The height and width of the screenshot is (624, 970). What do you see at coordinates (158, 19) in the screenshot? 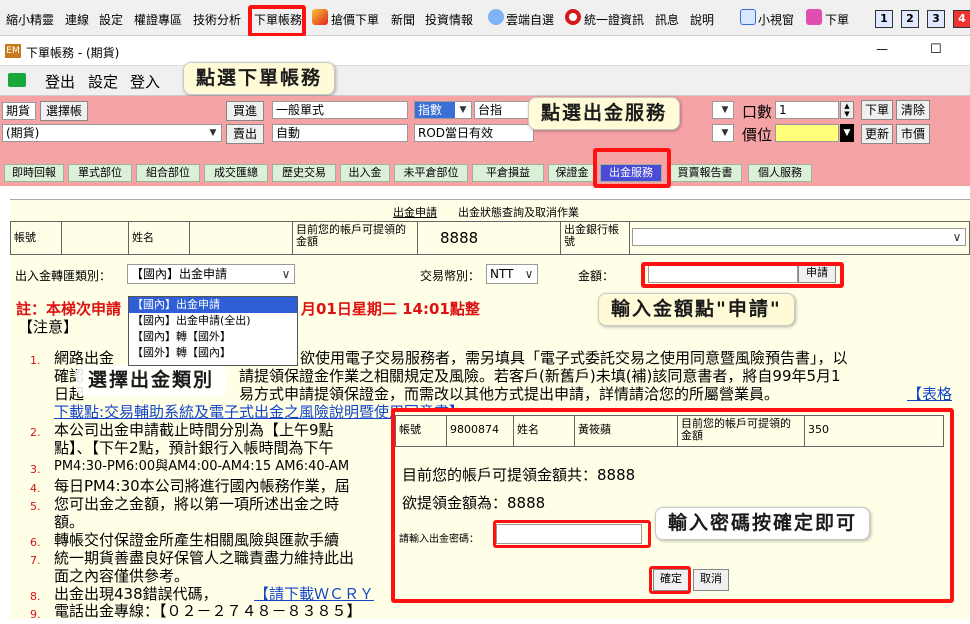
I see `menu-item-warrants: 權證專區` at bounding box center [158, 19].